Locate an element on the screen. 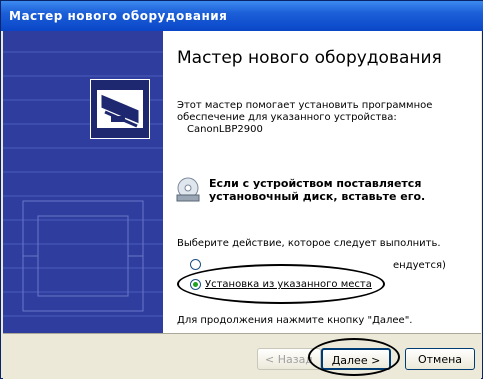 This screenshot has width=483, height=379. radio-auto-install is located at coordinates (195, 264).